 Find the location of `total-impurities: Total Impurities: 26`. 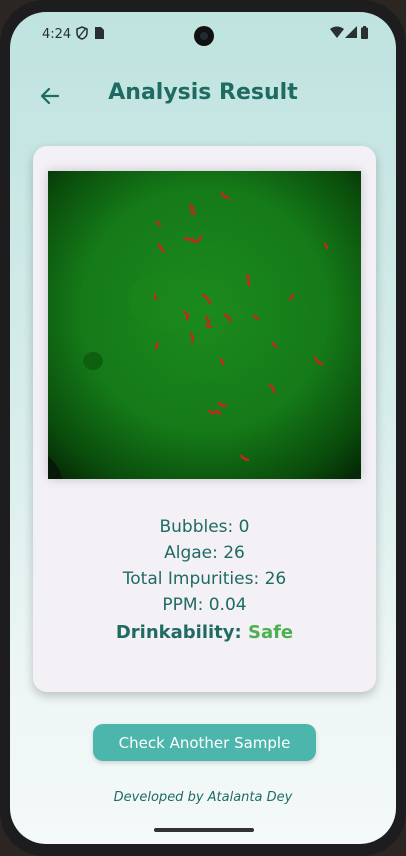

total-impurities: Total Impurities: 26 is located at coordinates (204, 579).